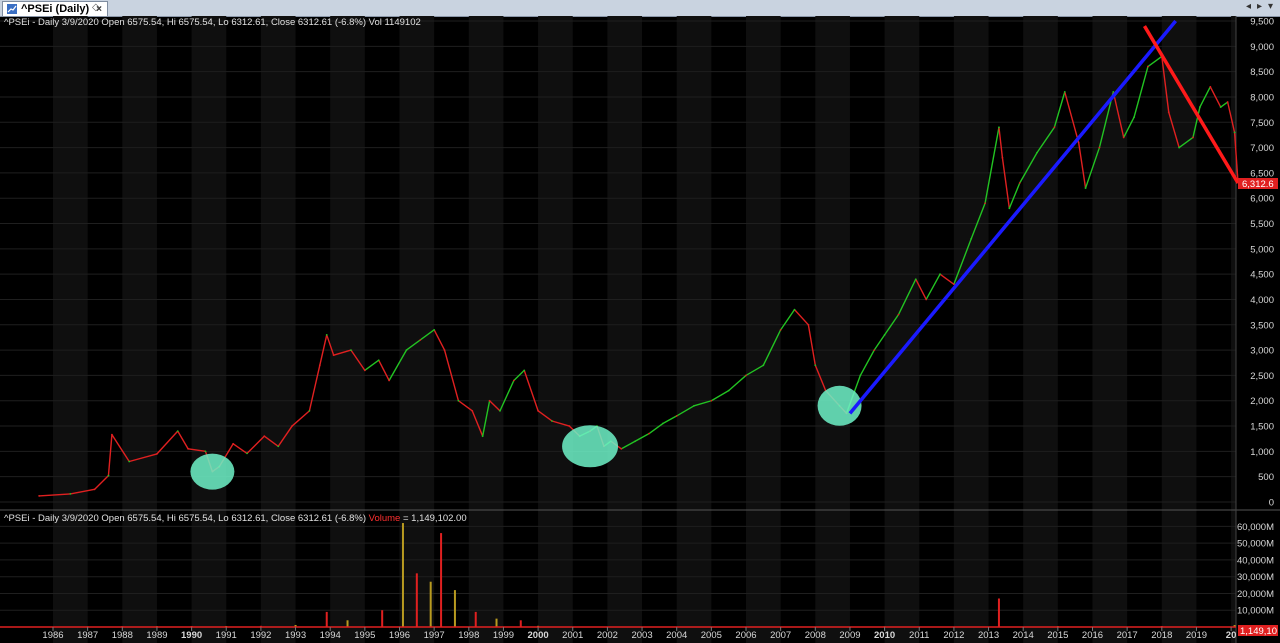  What do you see at coordinates (96, 7) in the screenshot?
I see `pin-icon: ◇` at bounding box center [96, 7].